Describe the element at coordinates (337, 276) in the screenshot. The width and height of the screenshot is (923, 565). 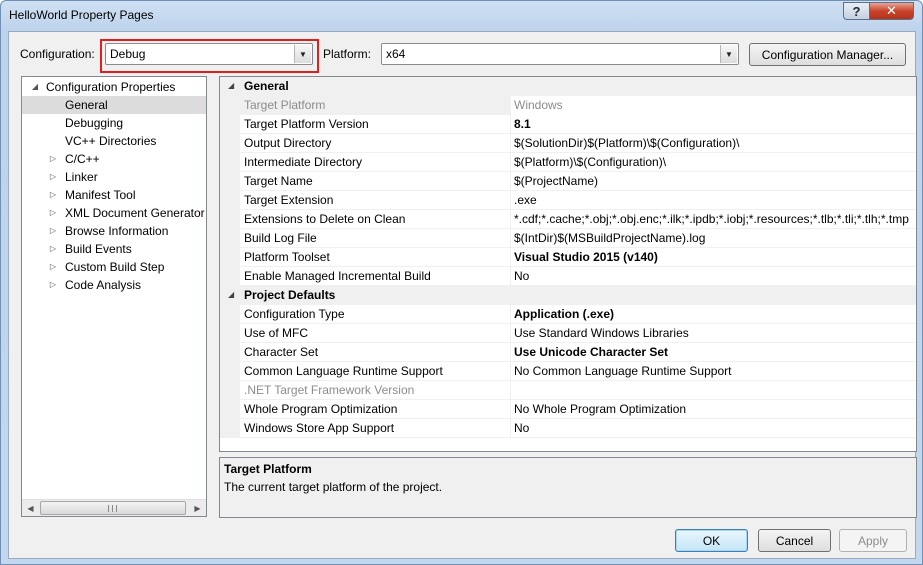
I see `property-name: Enable Managed Incremental Build` at that location.